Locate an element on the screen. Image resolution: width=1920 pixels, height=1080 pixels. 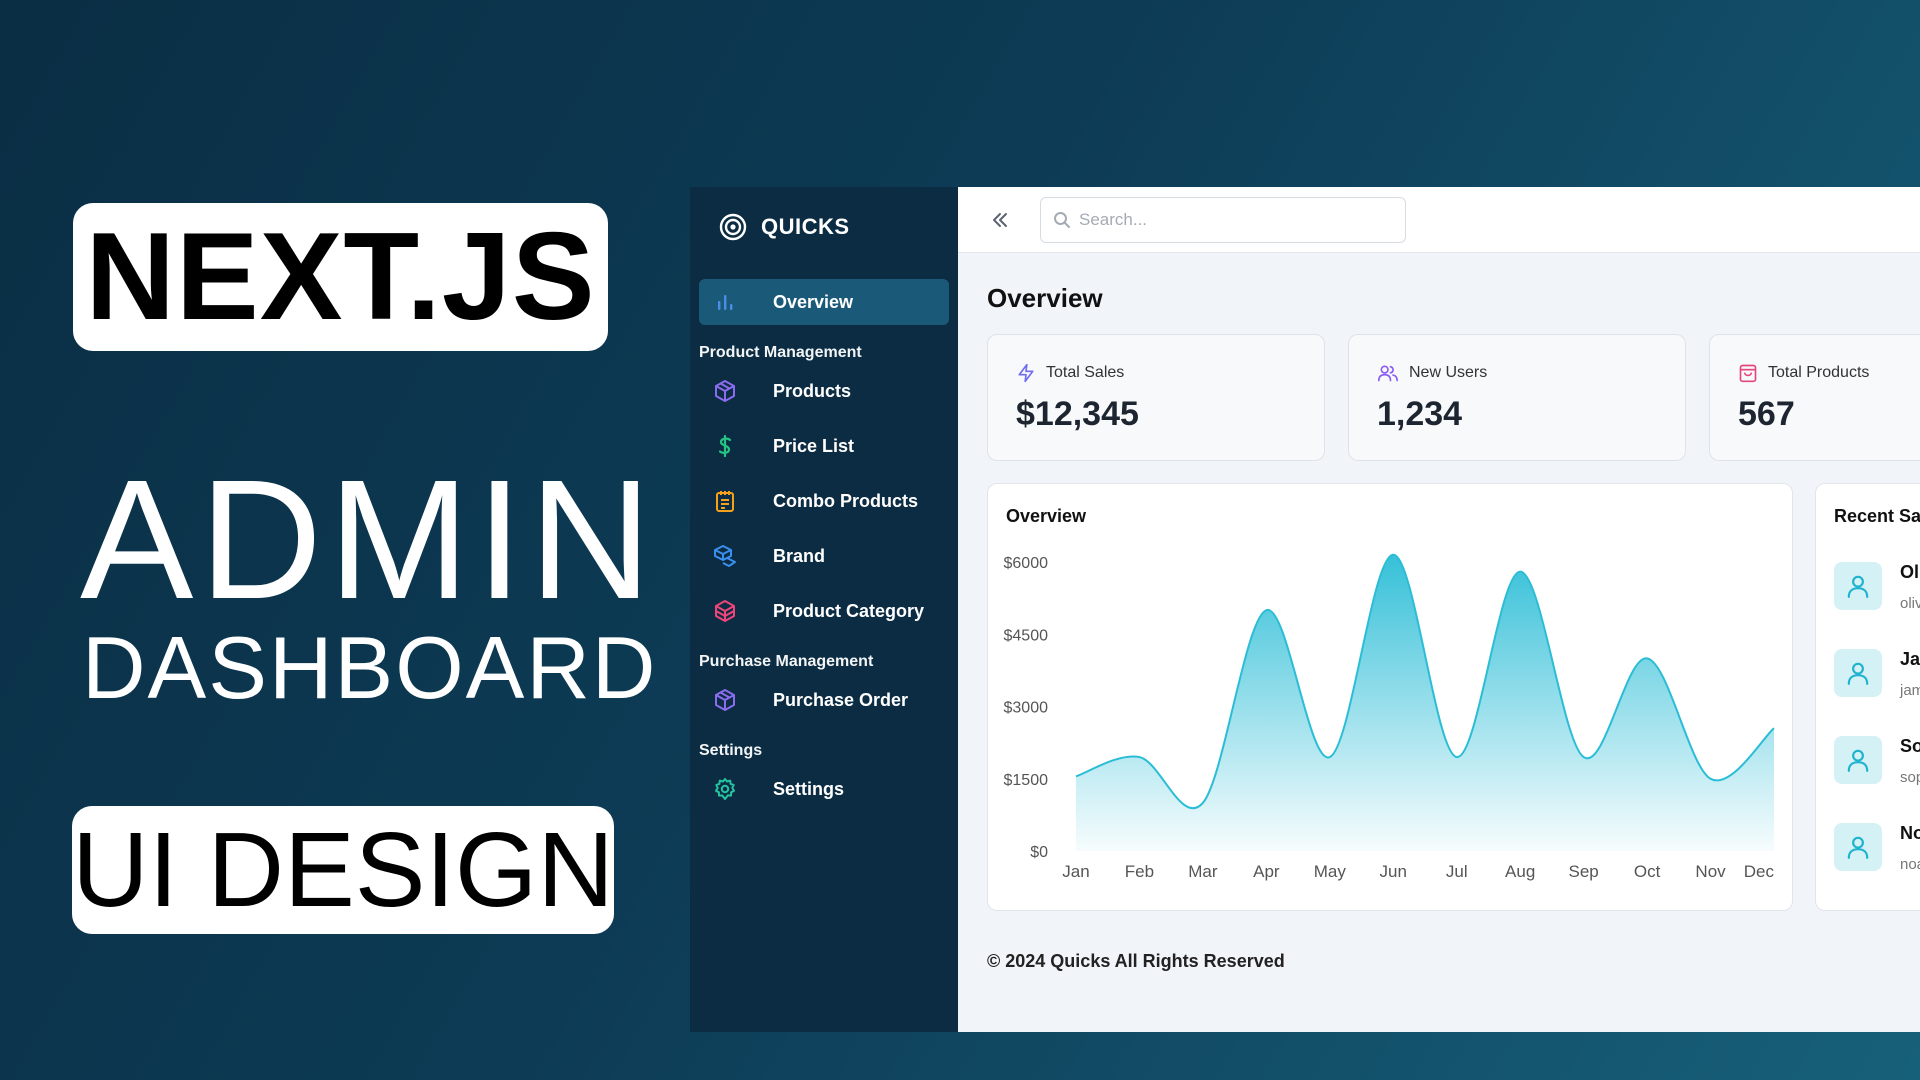
sidebar-item-settings: Settings is located at coordinates (824, 789).